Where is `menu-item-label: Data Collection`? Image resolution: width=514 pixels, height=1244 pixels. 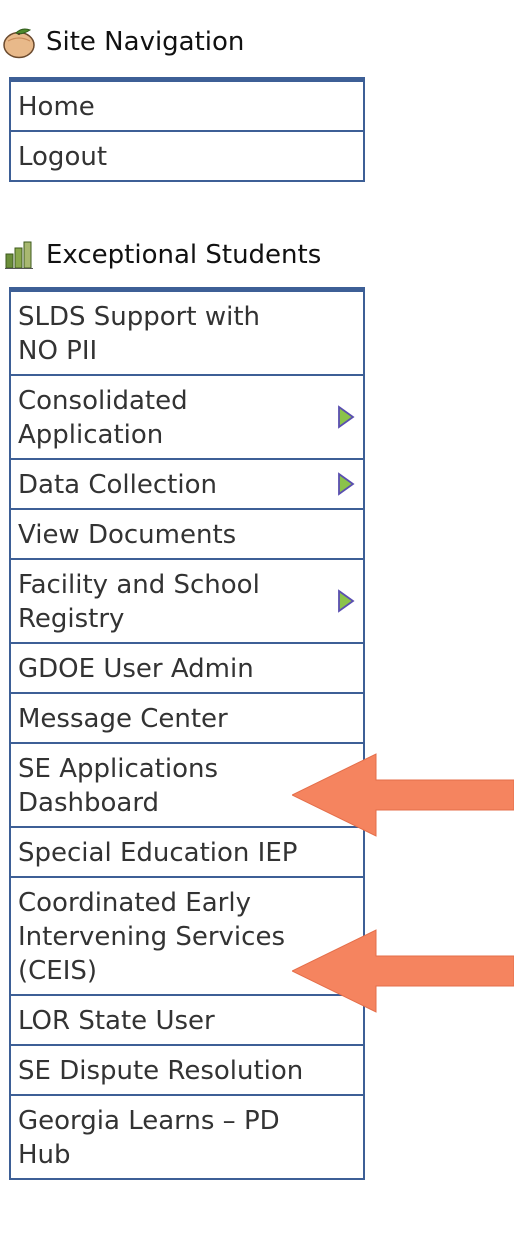
menu-item-label: Data Collection is located at coordinates (117, 485).